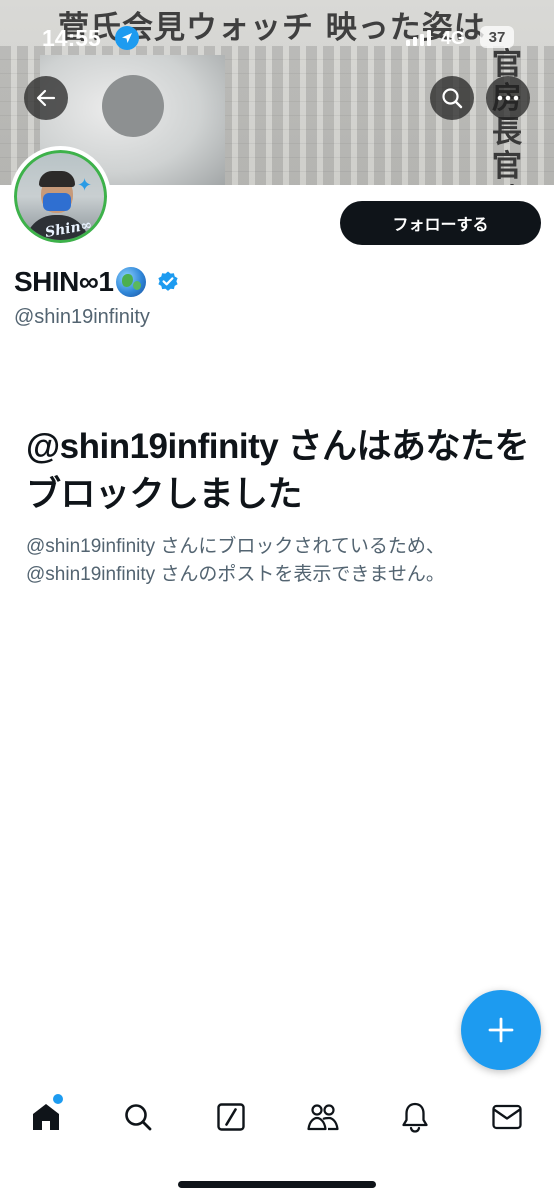 The width and height of the screenshot is (554, 1200). Describe the element at coordinates (277, 35) in the screenshot. I see `status-bar: 14:55 4G 37` at that location.